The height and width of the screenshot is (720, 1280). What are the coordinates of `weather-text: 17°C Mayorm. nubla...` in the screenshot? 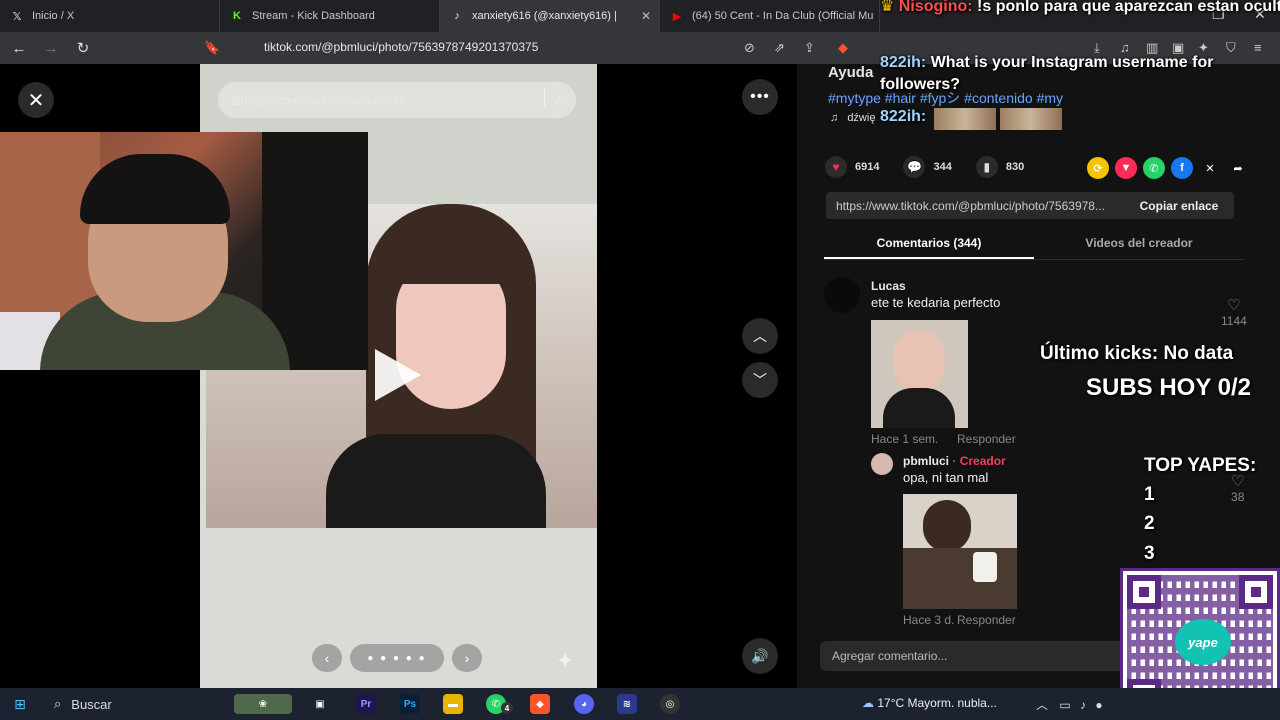 It's located at (937, 703).